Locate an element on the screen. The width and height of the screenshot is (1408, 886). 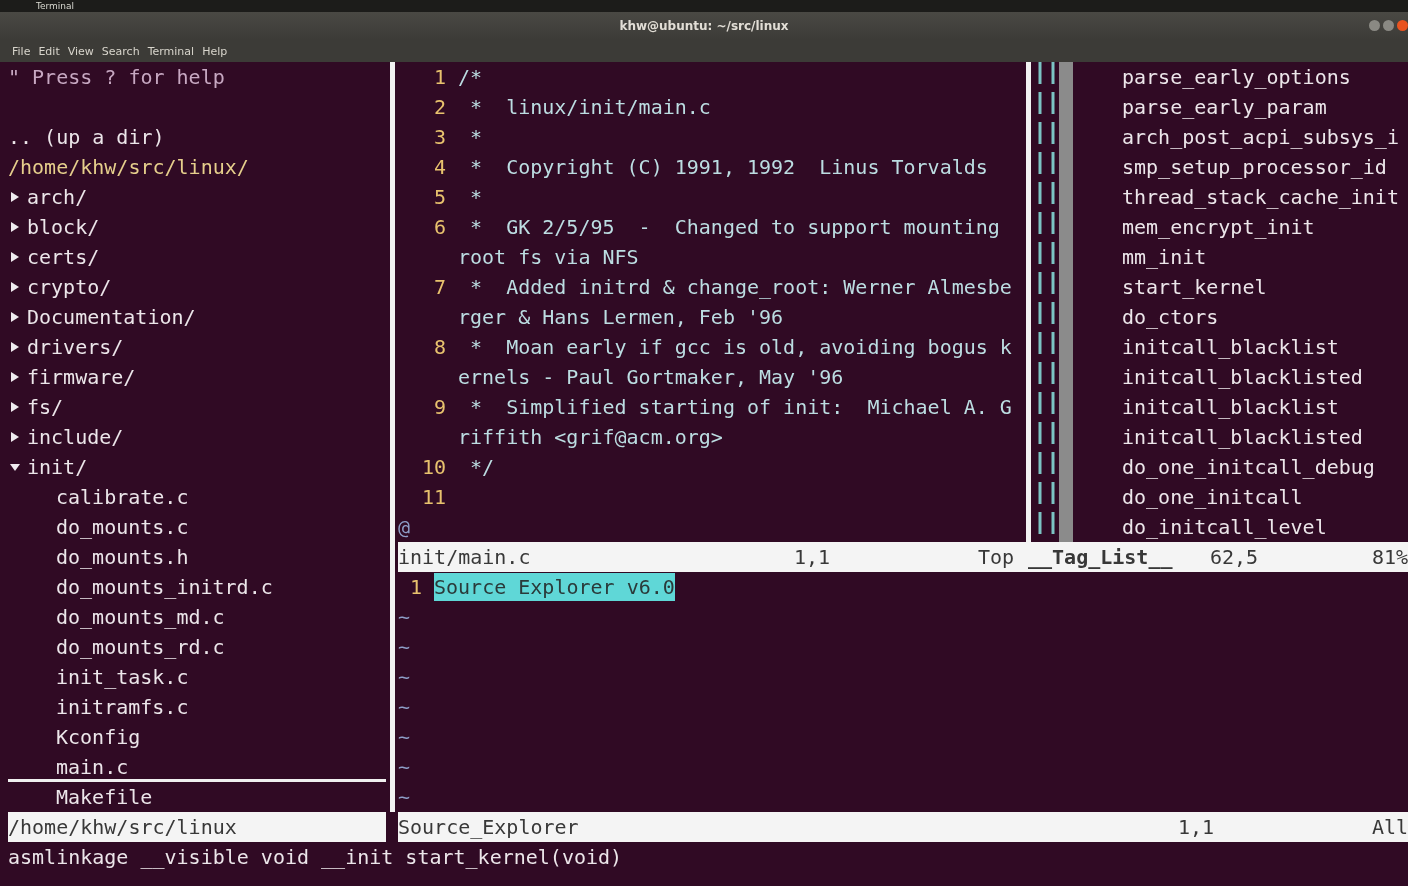
code-comment: rger & Hans Lermen, Feb '96 is located at coordinates (621, 317).